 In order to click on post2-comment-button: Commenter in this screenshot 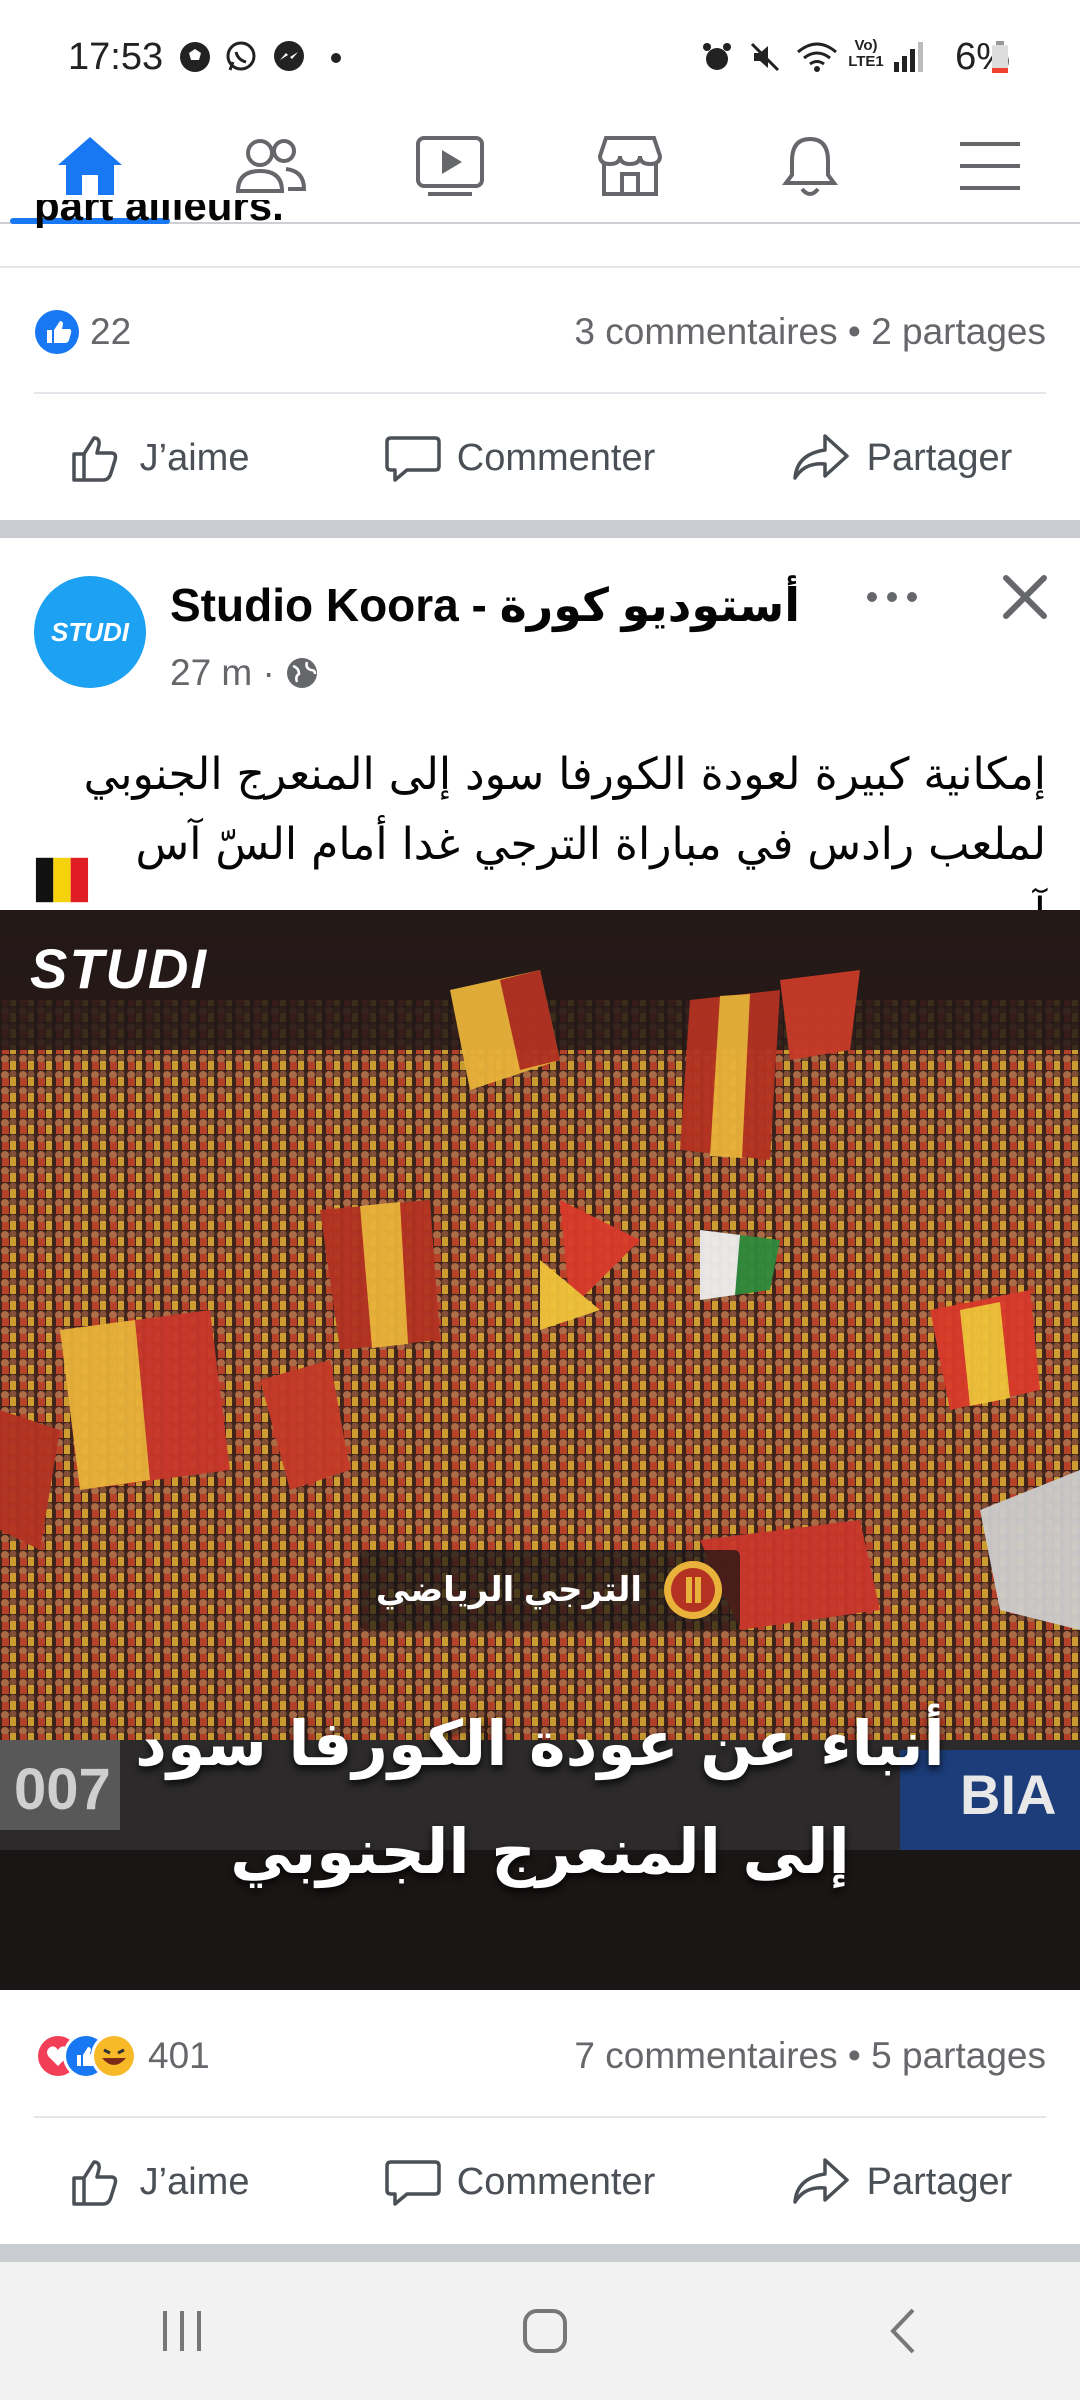, I will do `click(520, 2182)`.